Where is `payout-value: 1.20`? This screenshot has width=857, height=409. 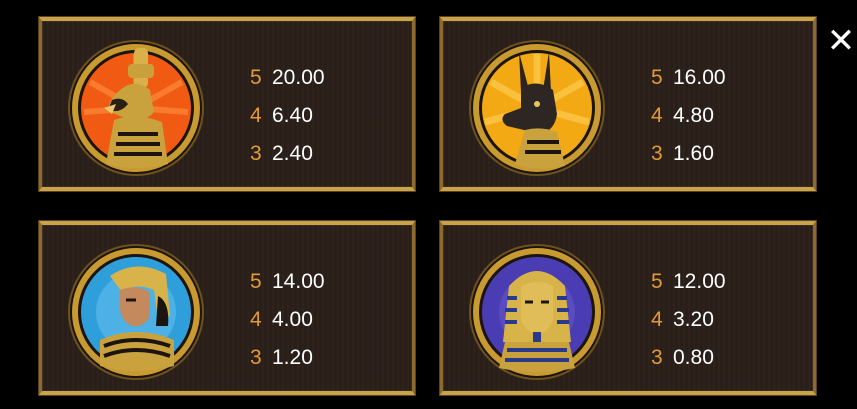 payout-value: 1.20 is located at coordinates (292, 357).